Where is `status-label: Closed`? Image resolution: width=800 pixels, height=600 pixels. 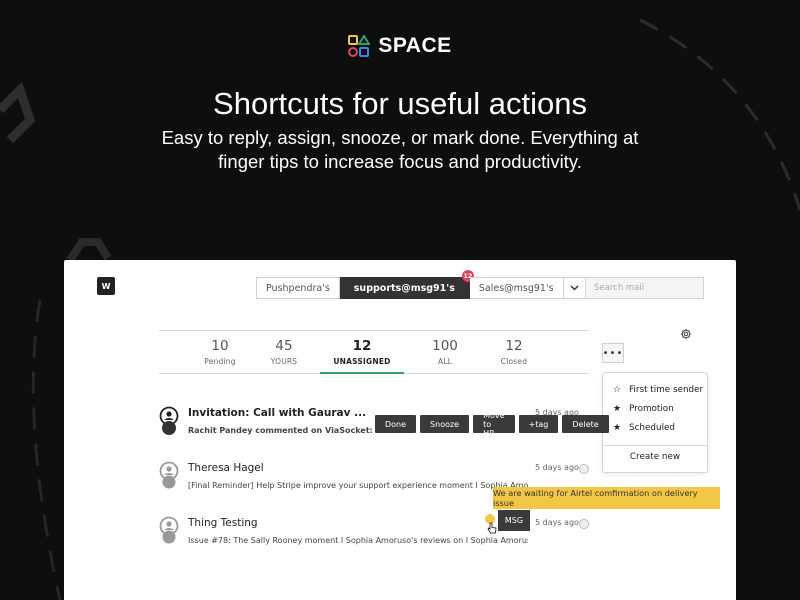
status-label: Closed is located at coordinates (514, 361).